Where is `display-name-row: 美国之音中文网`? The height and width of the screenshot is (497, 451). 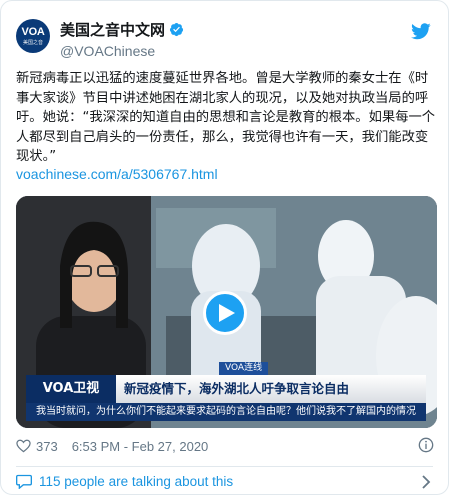
display-name-row: 美国之音中文网 is located at coordinates (122, 29).